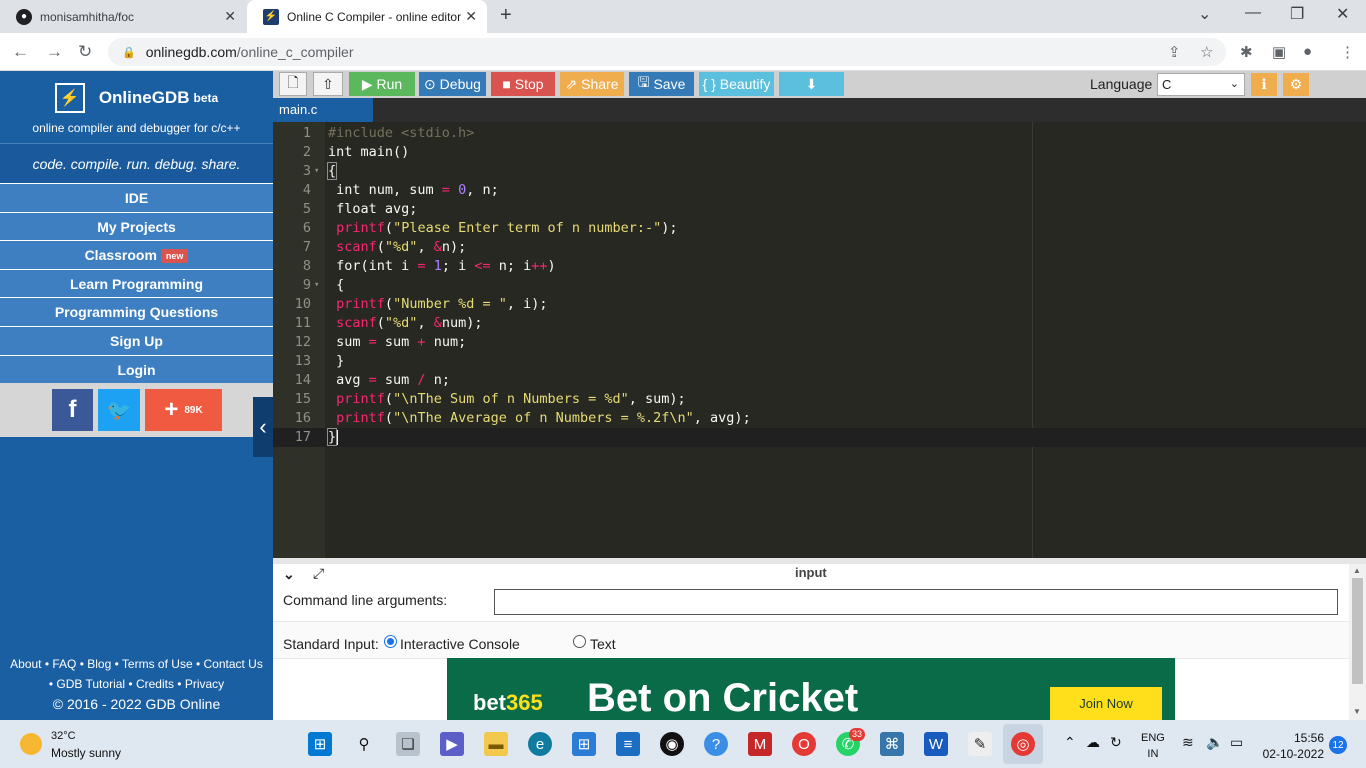 This screenshot has width=1366, height=768. I want to click on show-hidden-icons: ⌃, so click(1070, 742).